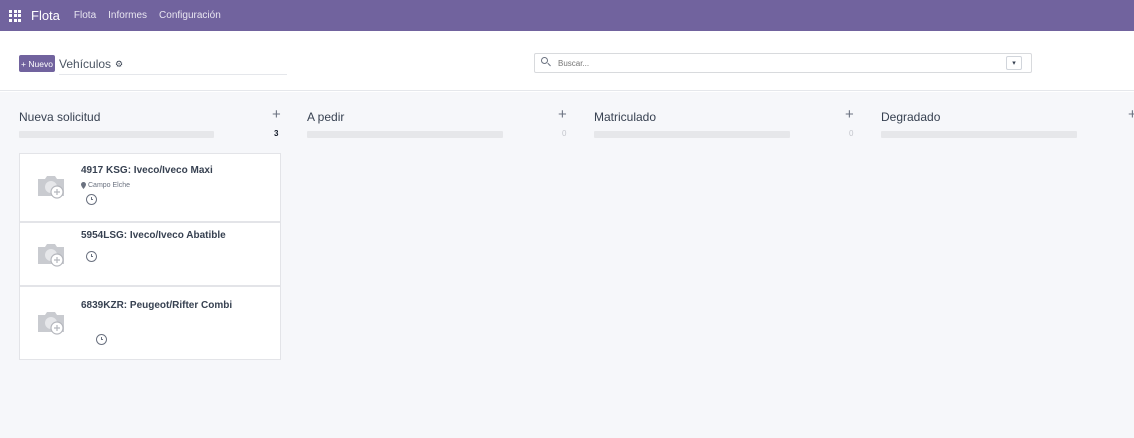 This screenshot has width=1134, height=438. Describe the element at coordinates (326, 117) in the screenshot. I see `column-title: A pedir` at that location.